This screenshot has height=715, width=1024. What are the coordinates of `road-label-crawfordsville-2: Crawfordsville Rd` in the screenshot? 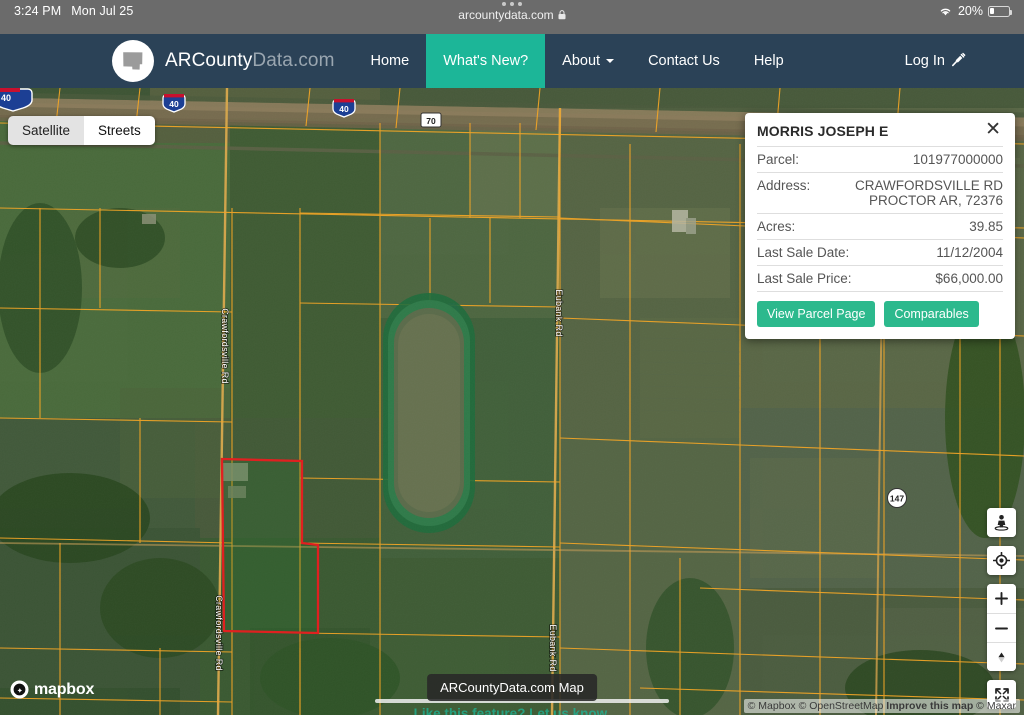 It's located at (219, 633).